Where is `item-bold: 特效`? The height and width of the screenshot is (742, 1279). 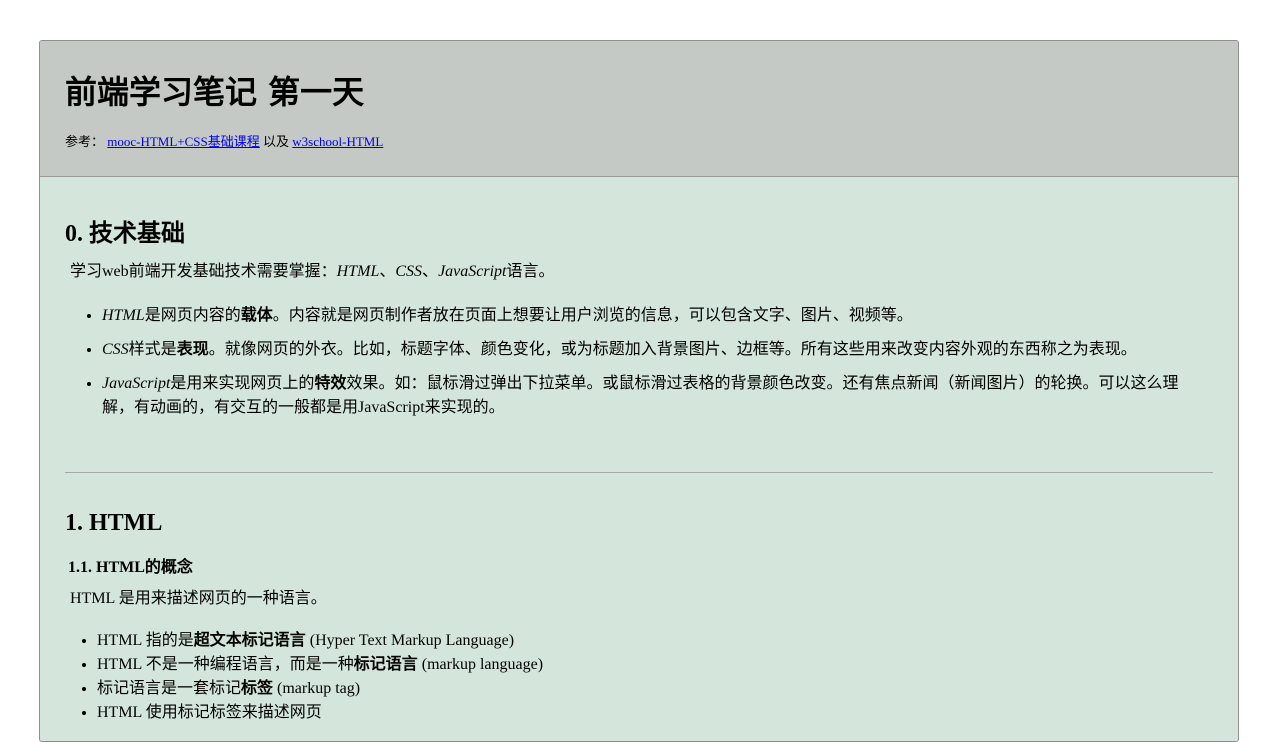 item-bold: 特效 is located at coordinates (330, 383).